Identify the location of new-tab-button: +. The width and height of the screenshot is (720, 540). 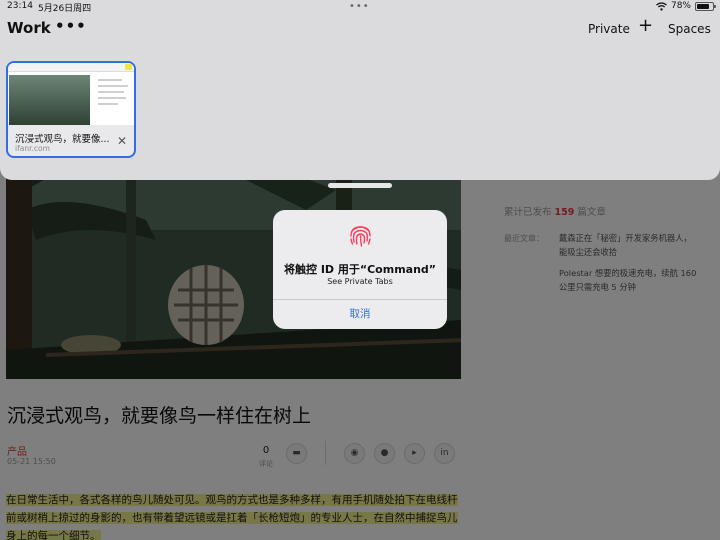
(645, 26).